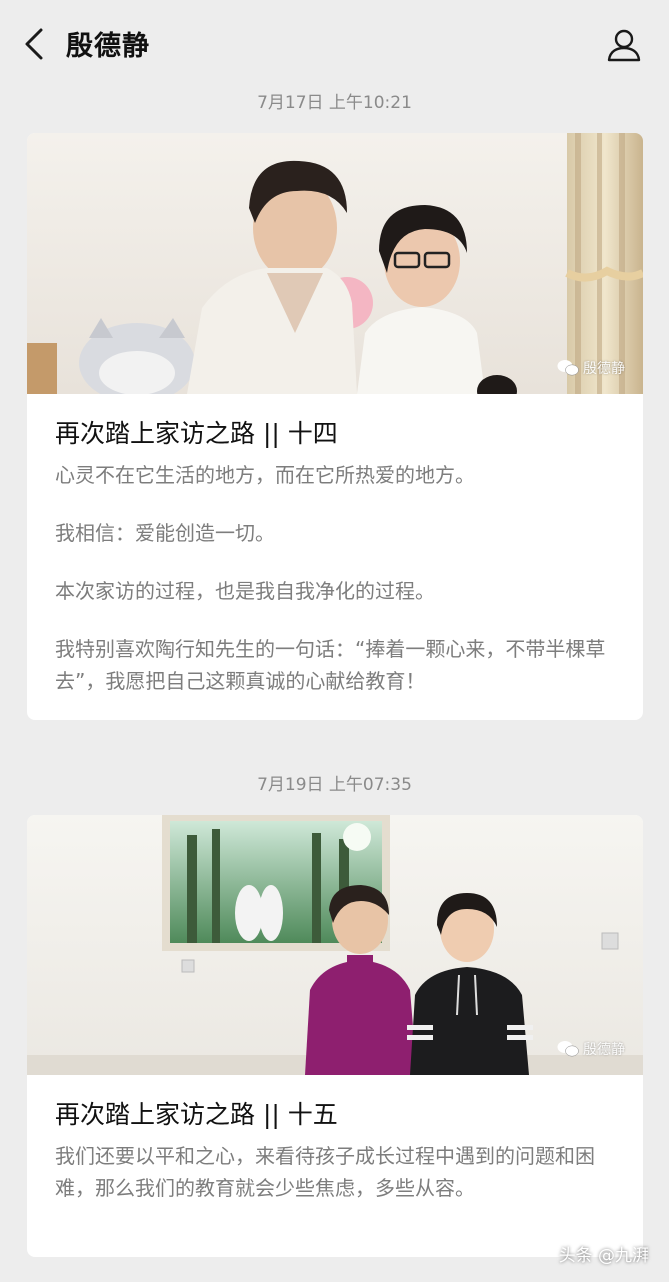 The image size is (669, 1282). What do you see at coordinates (334, 103) in the screenshot?
I see `message-timestamp: 7月17日 上午10:21` at bounding box center [334, 103].